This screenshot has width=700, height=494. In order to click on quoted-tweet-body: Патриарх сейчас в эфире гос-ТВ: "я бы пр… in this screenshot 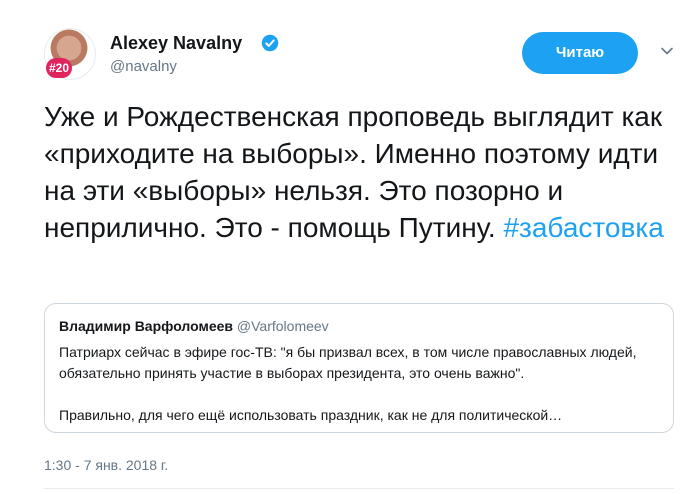, I will do `click(359, 384)`.